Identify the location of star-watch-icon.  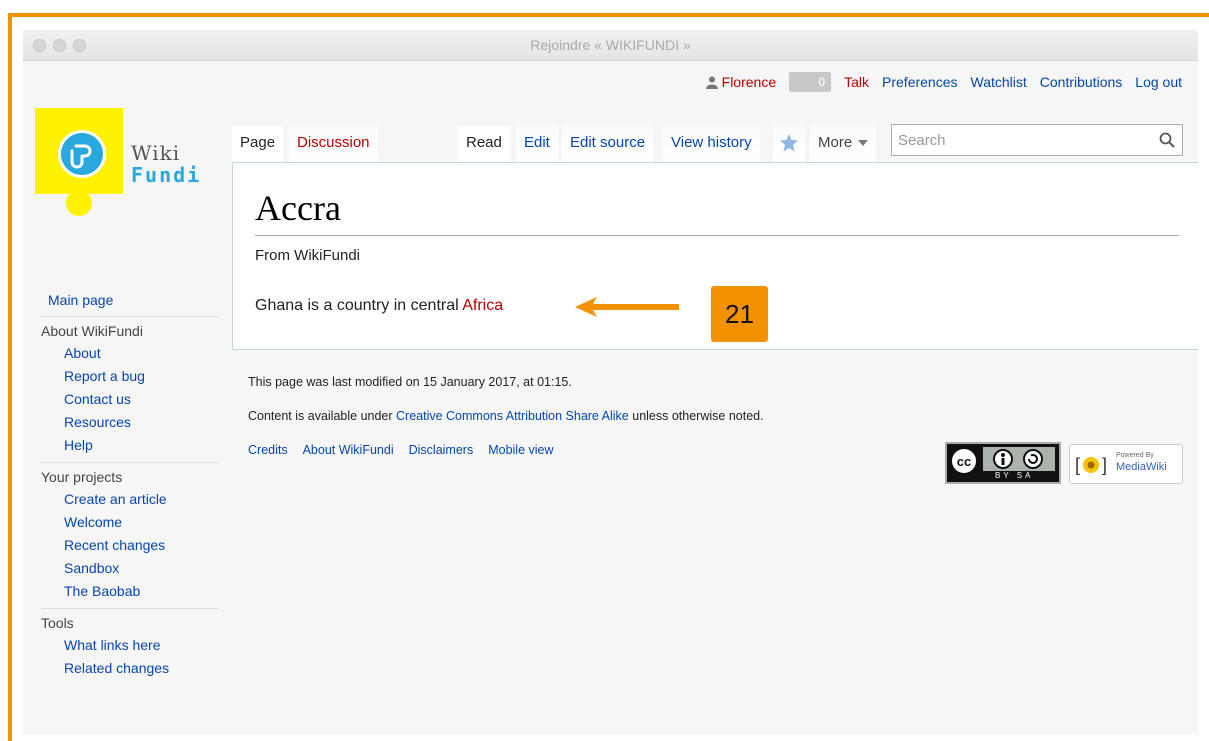
(789, 143).